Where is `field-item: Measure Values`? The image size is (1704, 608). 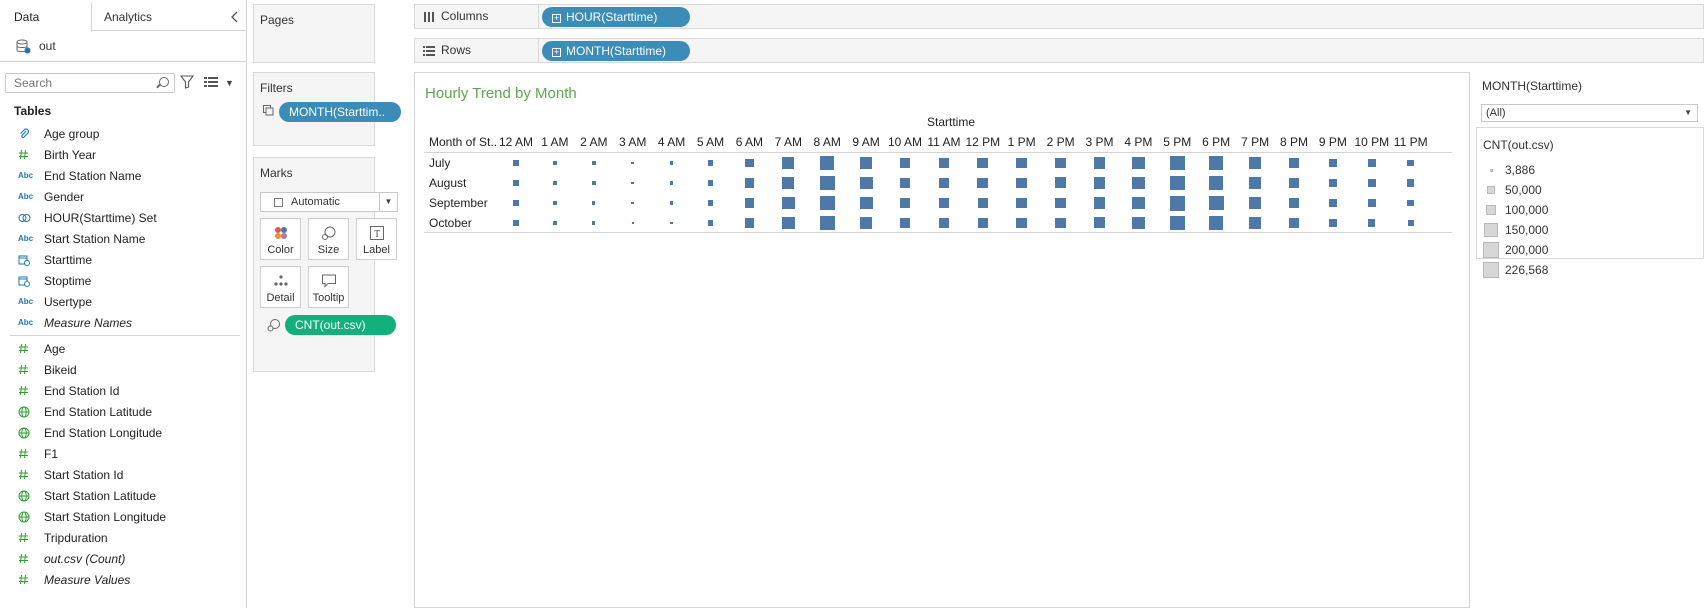
field-item: Measure Values is located at coordinates (123, 579).